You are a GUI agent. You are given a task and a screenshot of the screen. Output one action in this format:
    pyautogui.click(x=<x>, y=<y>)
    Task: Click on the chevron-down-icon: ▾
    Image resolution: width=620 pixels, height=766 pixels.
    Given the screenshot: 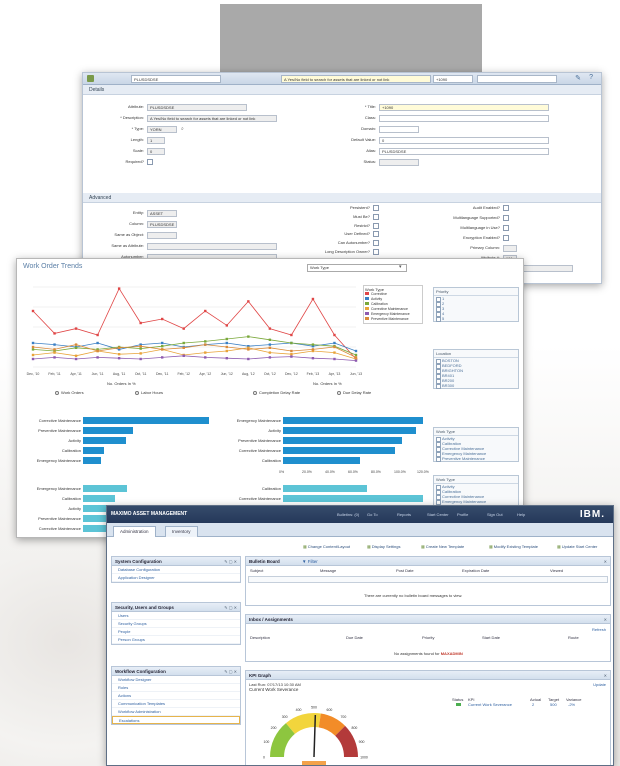 What is the action you would take?
    pyautogui.click(x=400, y=267)
    